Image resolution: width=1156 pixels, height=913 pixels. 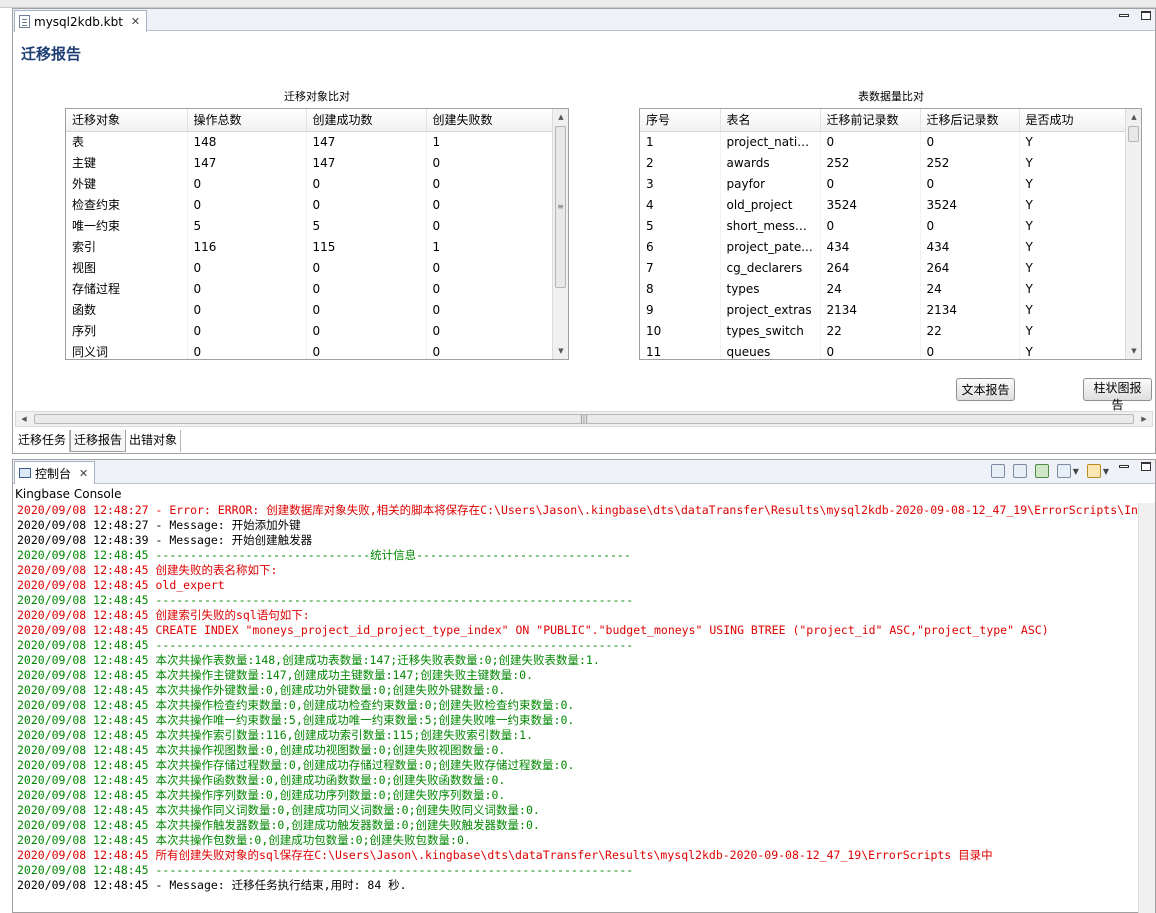 What do you see at coordinates (1133, 134) in the screenshot?
I see `scroll-thumb` at bounding box center [1133, 134].